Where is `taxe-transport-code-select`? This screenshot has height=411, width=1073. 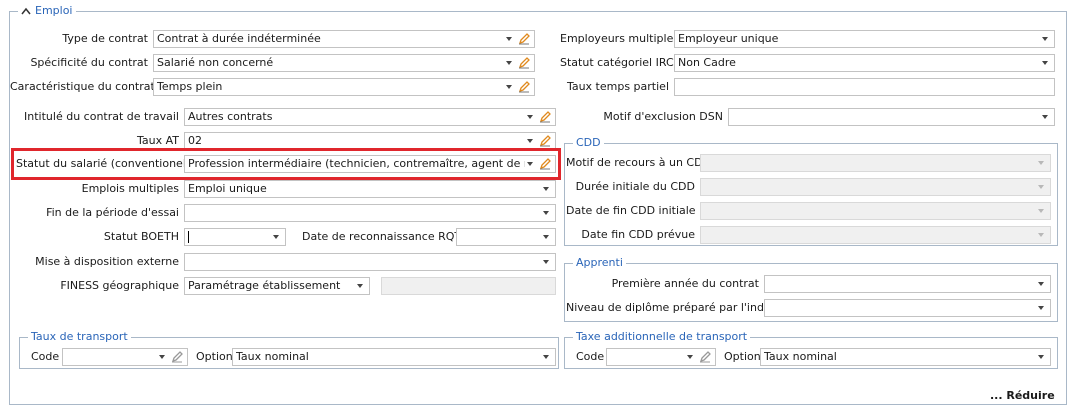
taxe-transport-code-select is located at coordinates (661, 357).